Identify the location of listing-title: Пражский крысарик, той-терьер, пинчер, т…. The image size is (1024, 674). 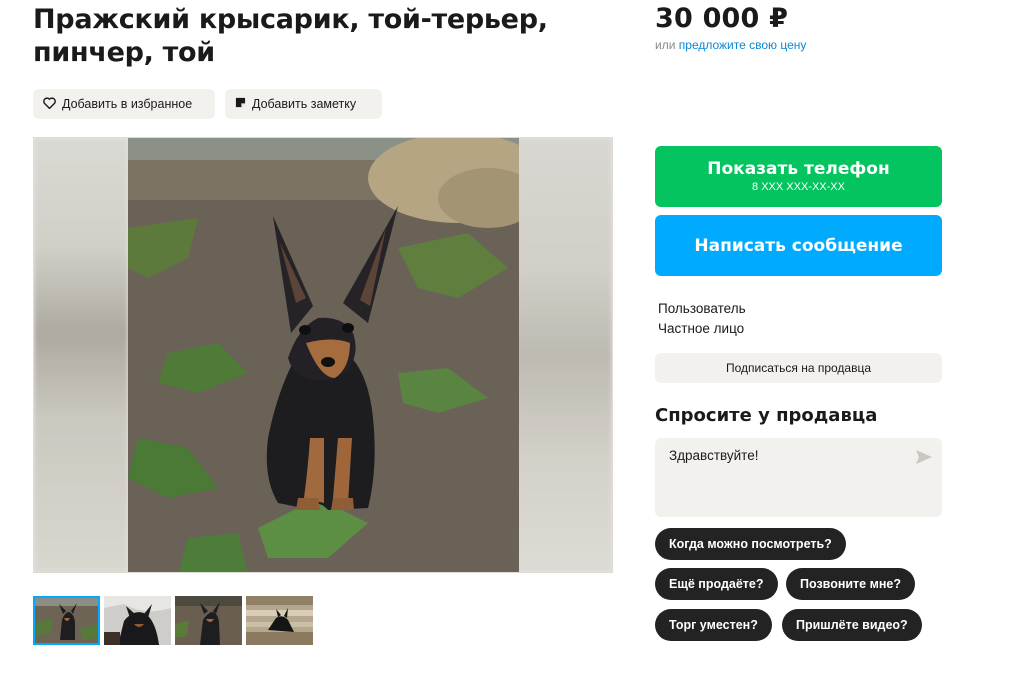
(290, 36).